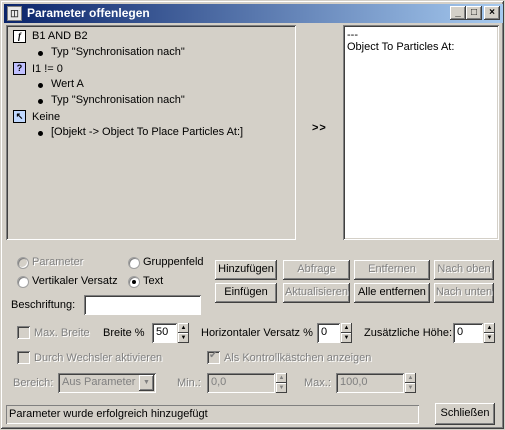 Image resolution: width=505 pixels, height=430 pixels. I want to click on text-radio, so click(134, 282).